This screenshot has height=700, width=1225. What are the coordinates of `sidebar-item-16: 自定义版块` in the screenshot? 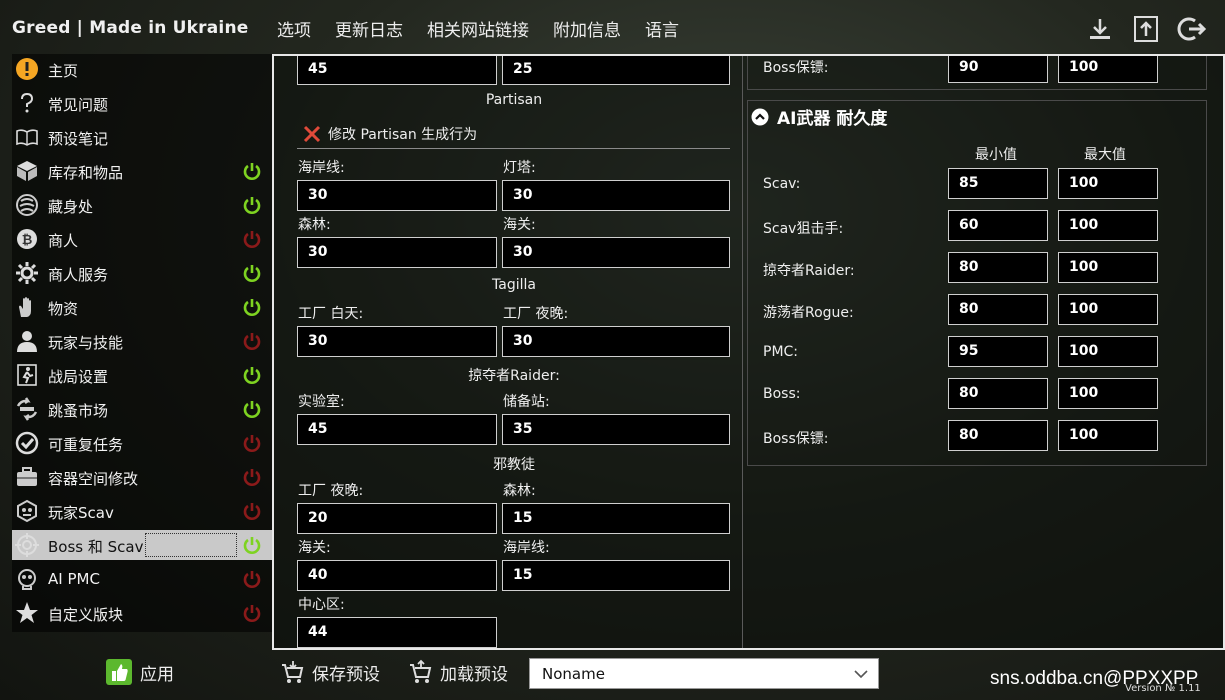 It's located at (142, 613).